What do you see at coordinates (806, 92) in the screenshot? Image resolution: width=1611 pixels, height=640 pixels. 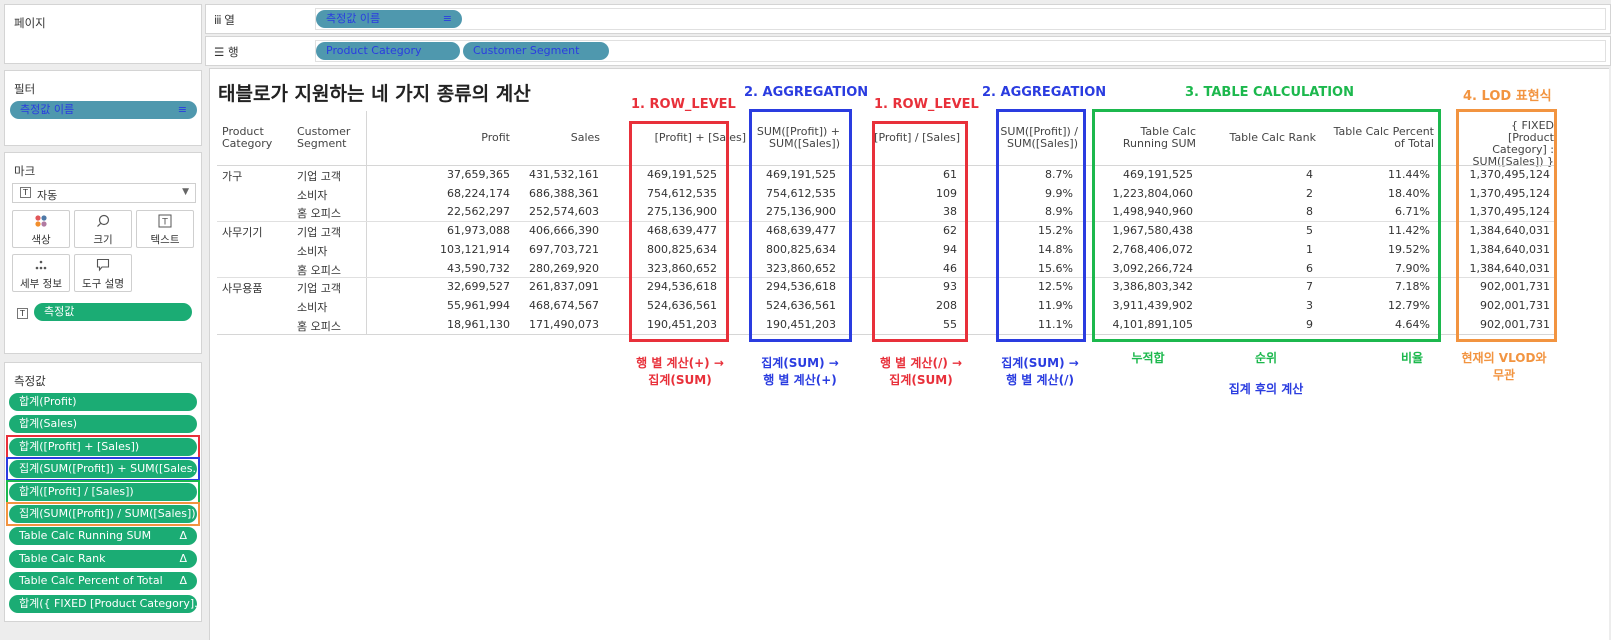 I see `annotation-aggregation-1: 2. AGGREGATION` at bounding box center [806, 92].